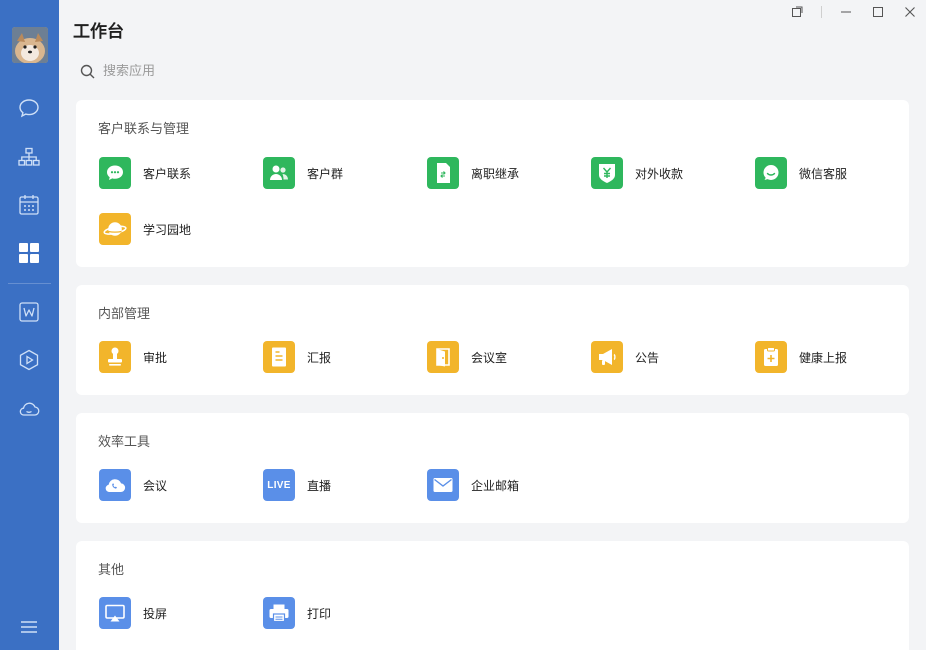 The width and height of the screenshot is (926, 650). What do you see at coordinates (87, 71) in the screenshot?
I see `search-icon` at bounding box center [87, 71].